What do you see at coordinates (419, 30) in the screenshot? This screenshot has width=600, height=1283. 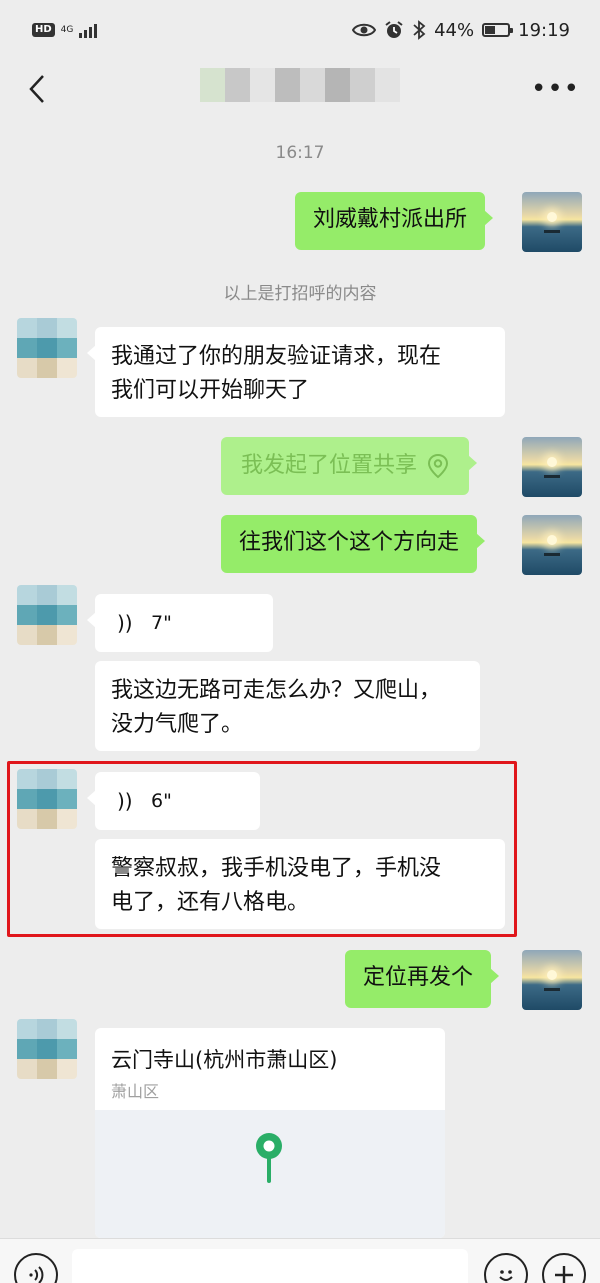 I see `bluetooth-icon` at bounding box center [419, 30].